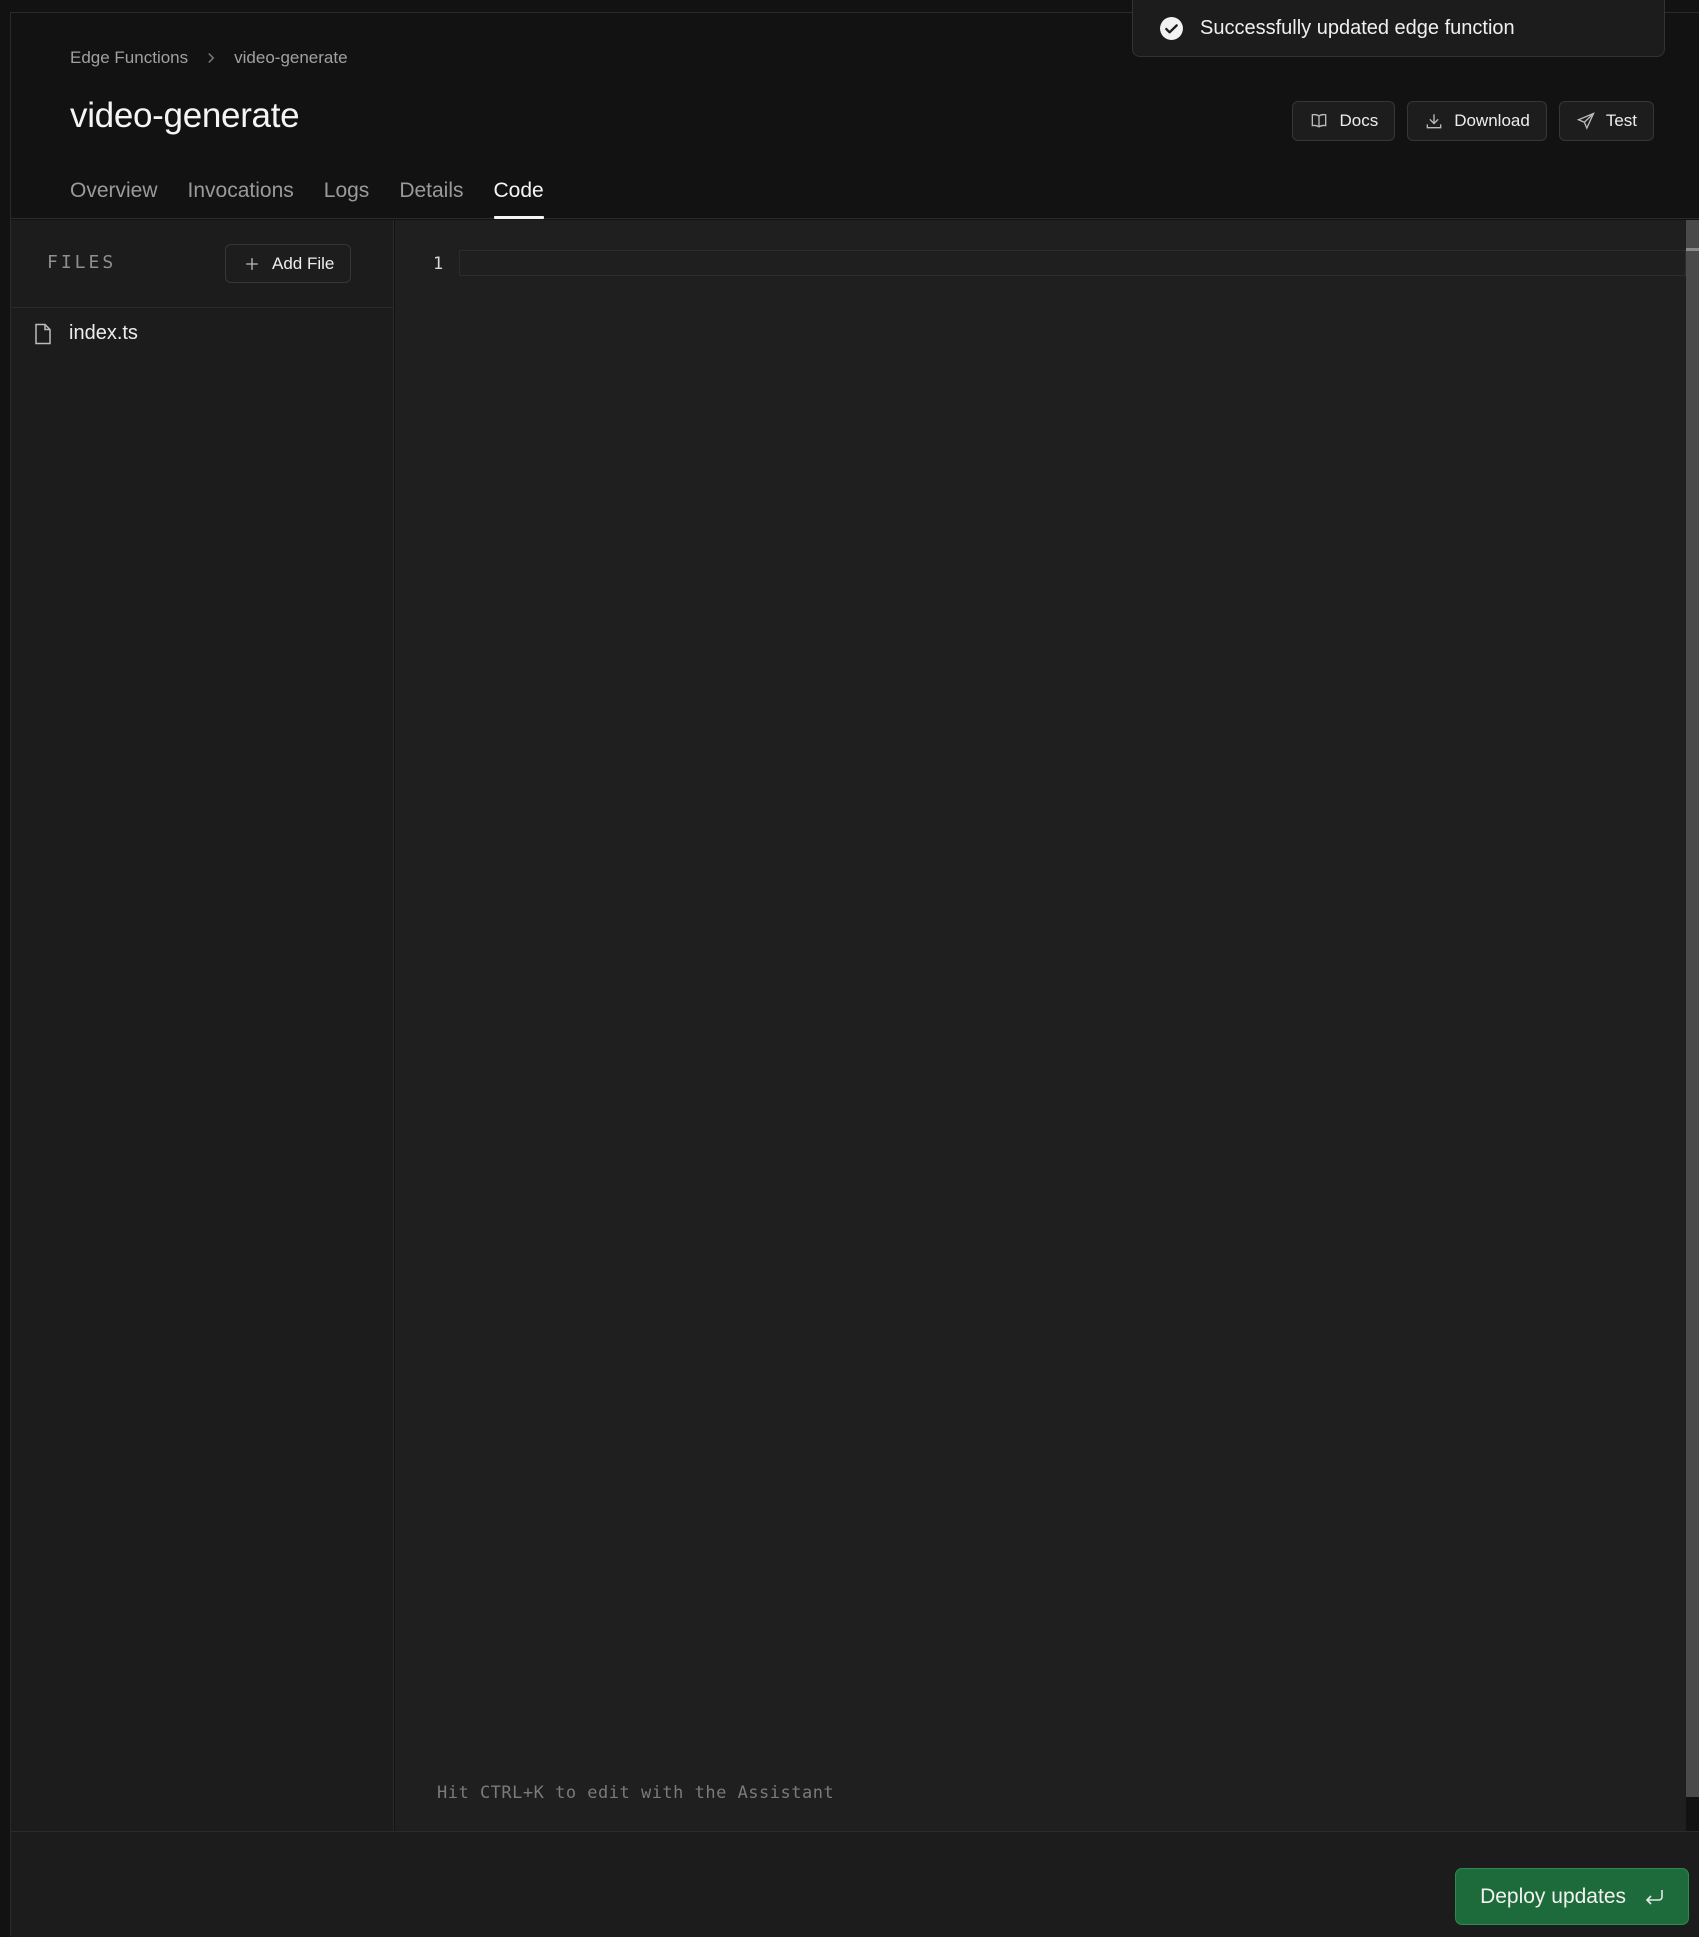 The image size is (1699, 1937). What do you see at coordinates (1654, 1897) in the screenshot?
I see `enter-key-icon` at bounding box center [1654, 1897].